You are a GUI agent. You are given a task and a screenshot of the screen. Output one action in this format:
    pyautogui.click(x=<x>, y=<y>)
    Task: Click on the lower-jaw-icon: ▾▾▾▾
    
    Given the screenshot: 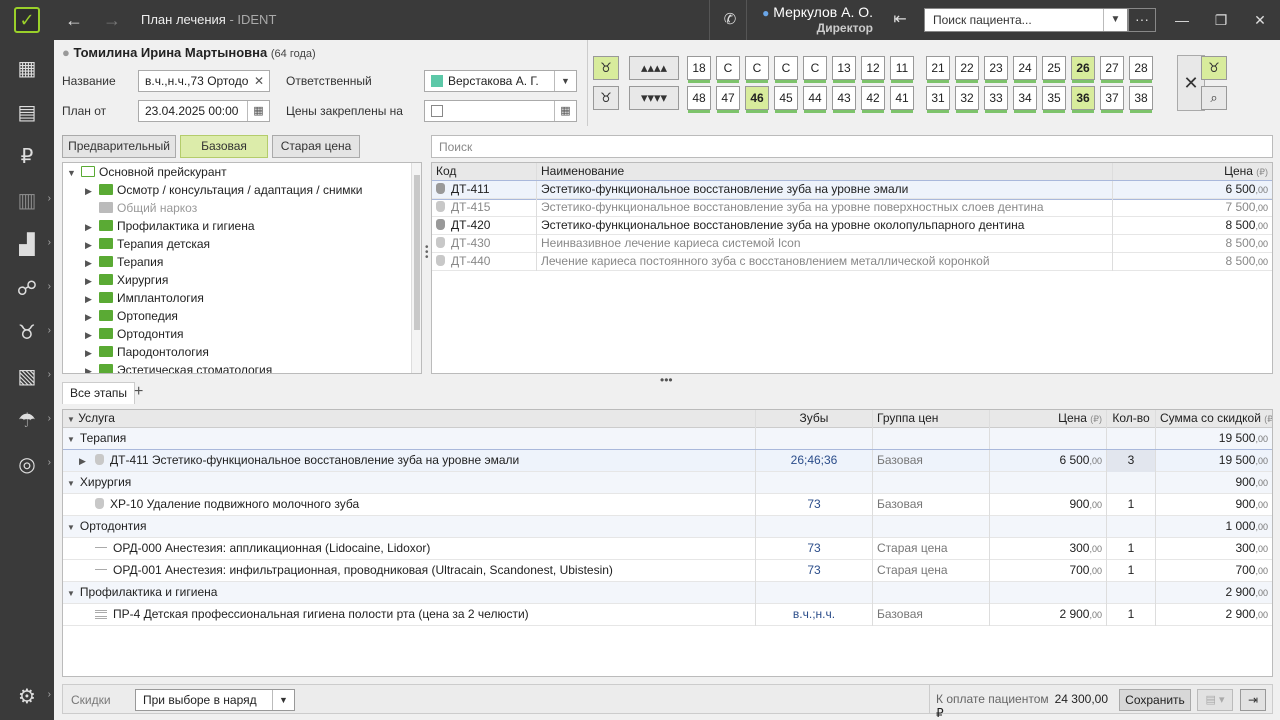 What is the action you would take?
    pyautogui.click(x=654, y=98)
    